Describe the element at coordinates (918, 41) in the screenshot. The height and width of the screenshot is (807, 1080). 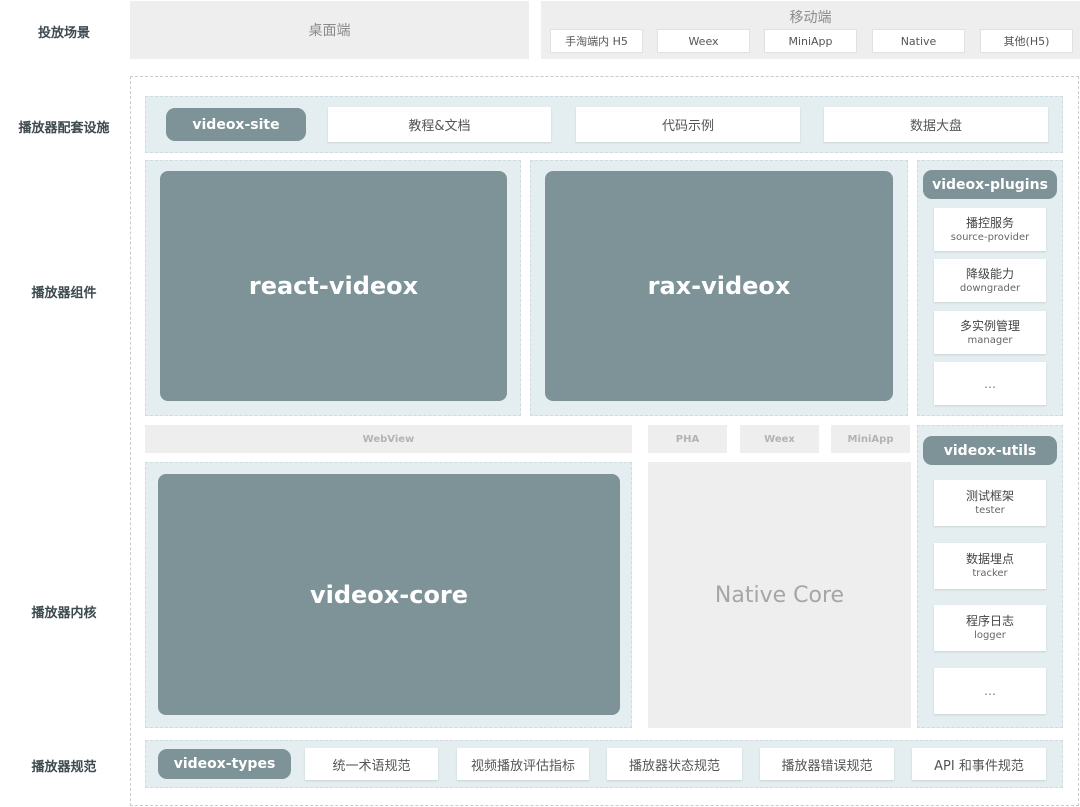
I see `mobile-item-native: Native` at that location.